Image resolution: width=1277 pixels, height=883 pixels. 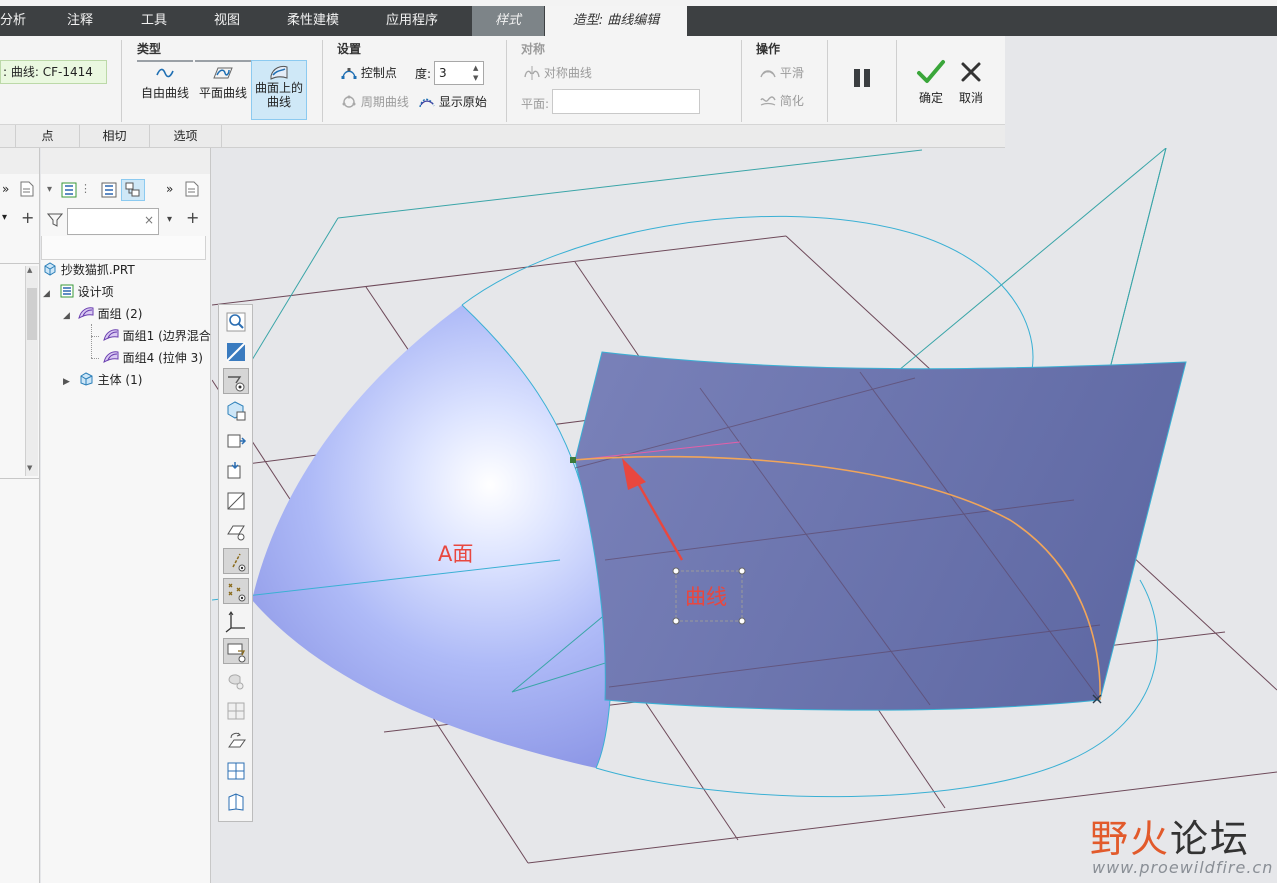 I want to click on datum-display-button, so click(x=236, y=411).